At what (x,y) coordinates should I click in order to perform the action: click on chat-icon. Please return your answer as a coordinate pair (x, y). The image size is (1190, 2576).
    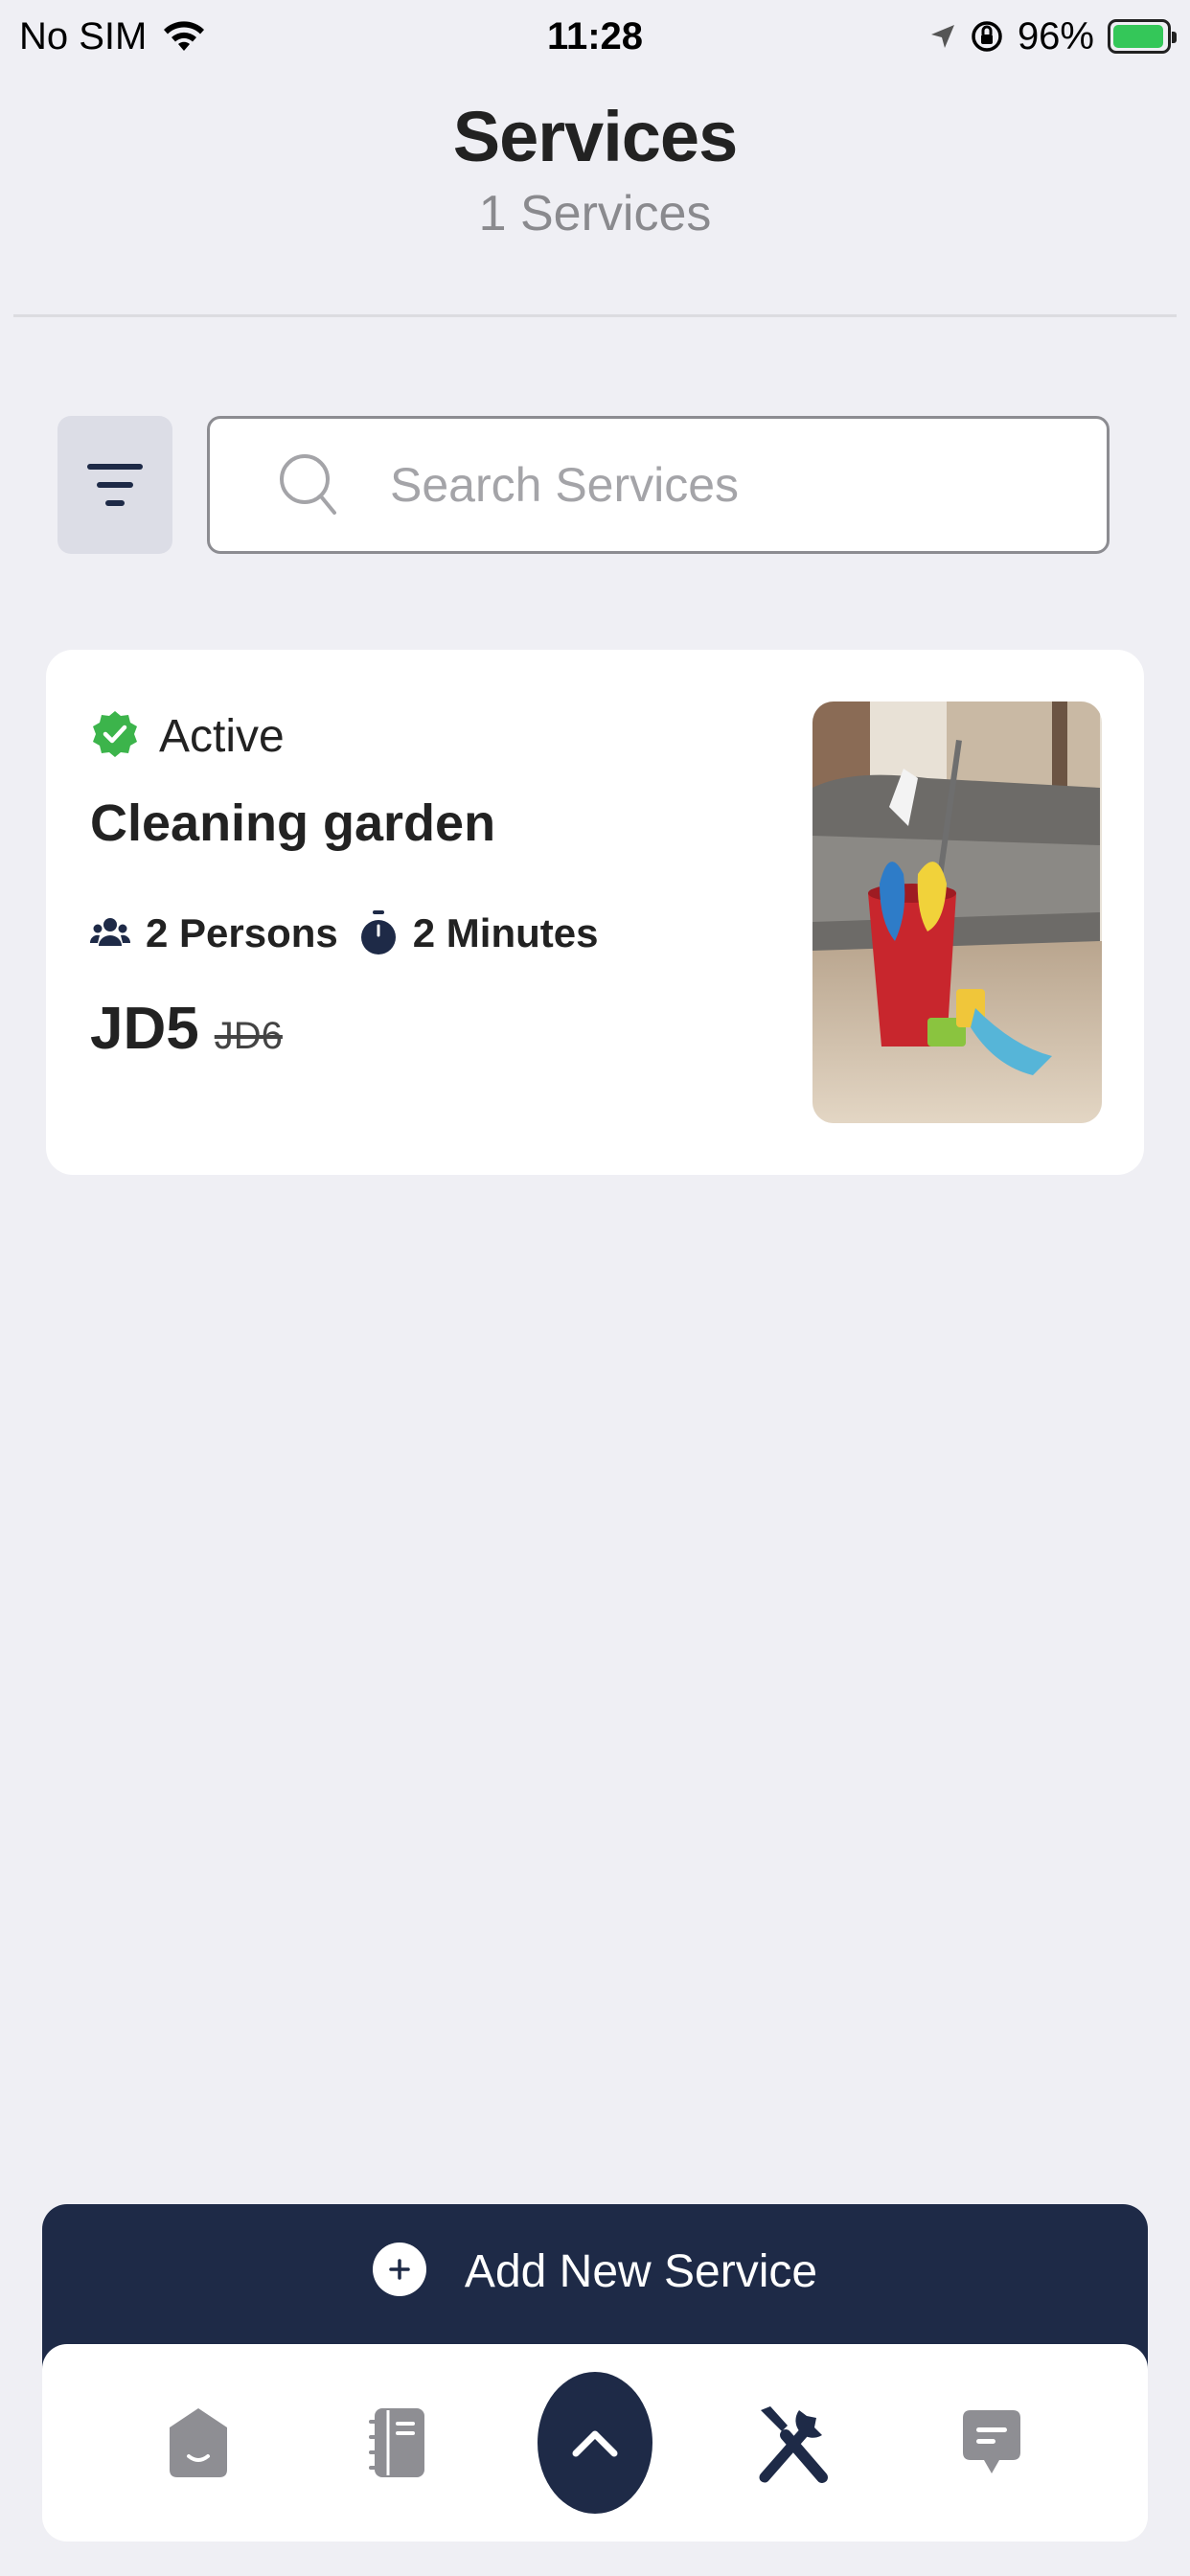
    Looking at the image, I should click on (991, 2441).